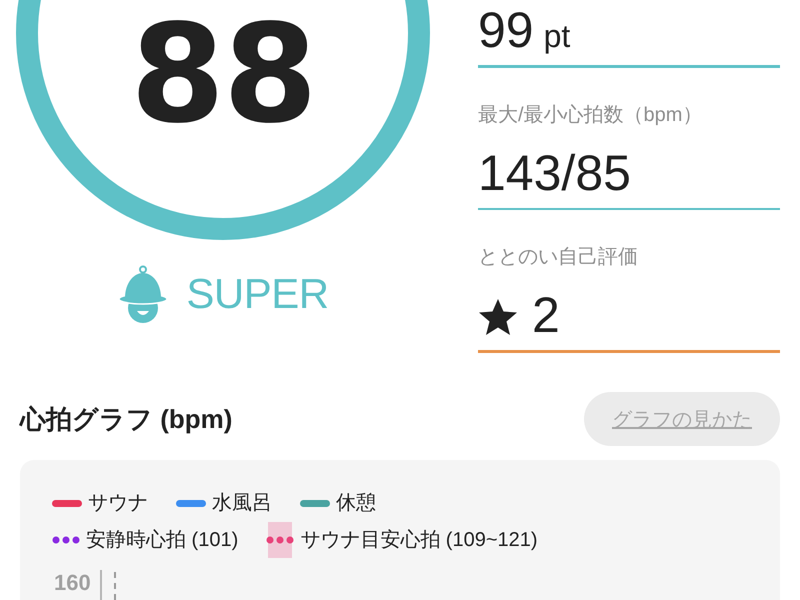 This screenshot has width=800, height=600. Describe the element at coordinates (101, 585) in the screenshot. I see `y-axis-line` at that location.